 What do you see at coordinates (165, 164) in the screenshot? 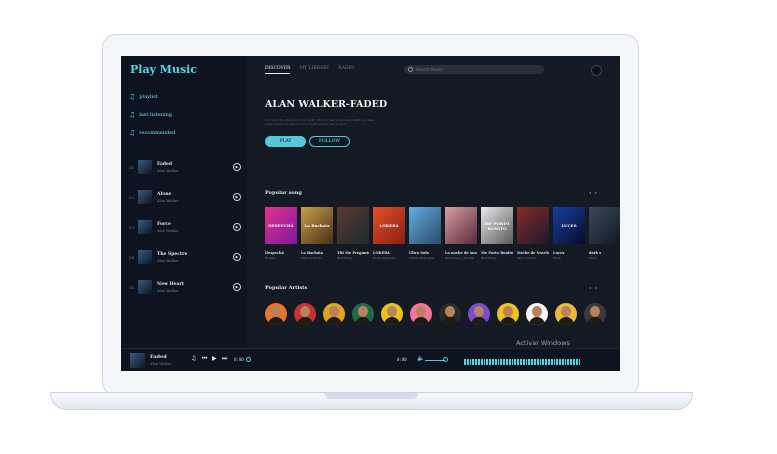
I see `track-title: Faded` at bounding box center [165, 164].